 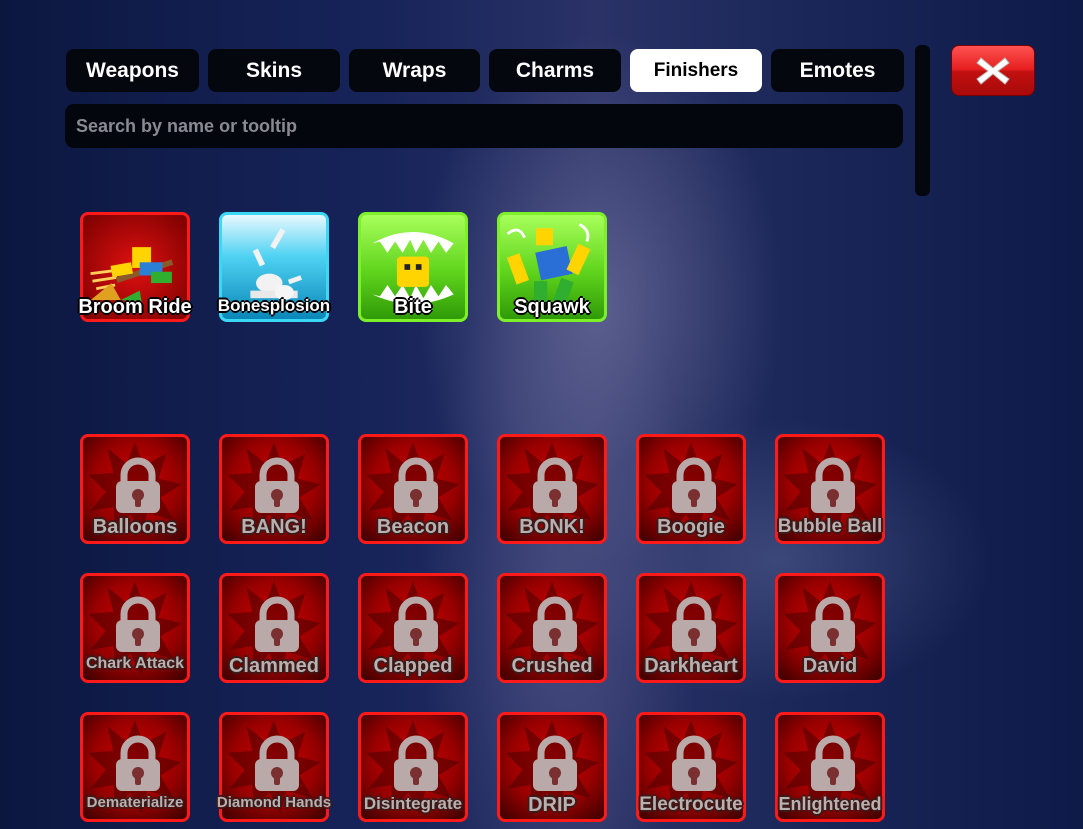 What do you see at coordinates (135, 307) in the screenshot?
I see `finisher-name: Broom Ride` at bounding box center [135, 307].